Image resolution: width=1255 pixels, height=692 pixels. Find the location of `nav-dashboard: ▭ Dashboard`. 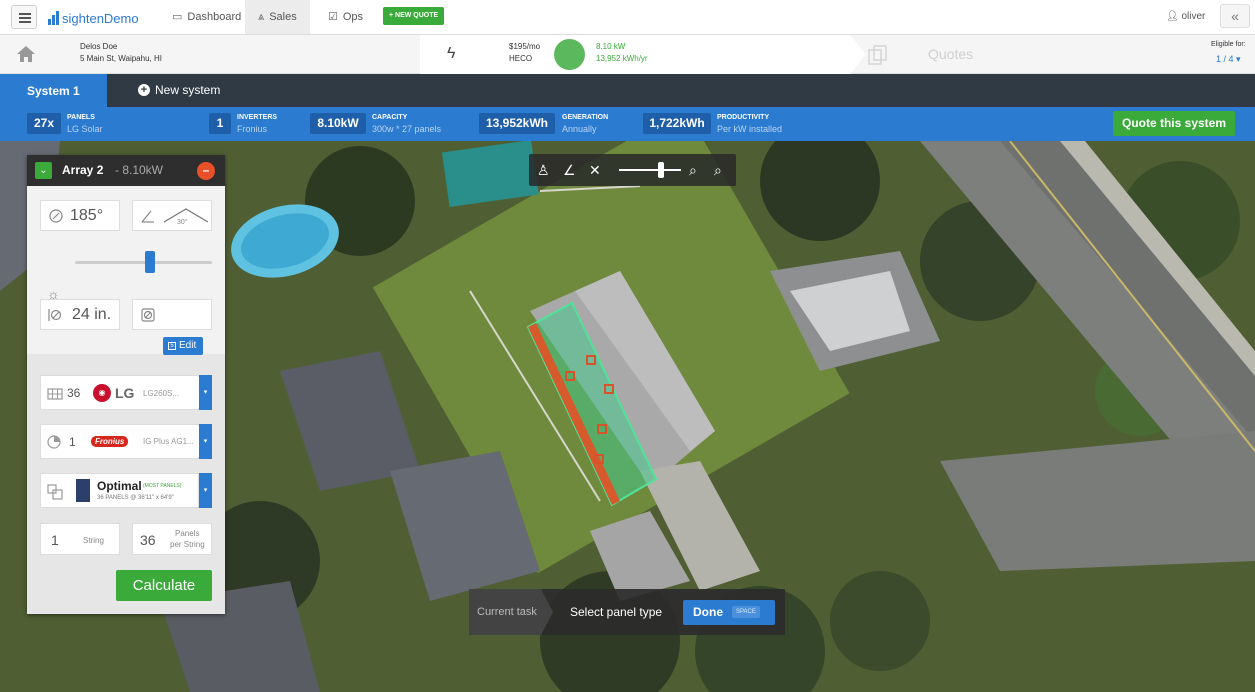

nav-dashboard: ▭ Dashboard is located at coordinates (206, 17).